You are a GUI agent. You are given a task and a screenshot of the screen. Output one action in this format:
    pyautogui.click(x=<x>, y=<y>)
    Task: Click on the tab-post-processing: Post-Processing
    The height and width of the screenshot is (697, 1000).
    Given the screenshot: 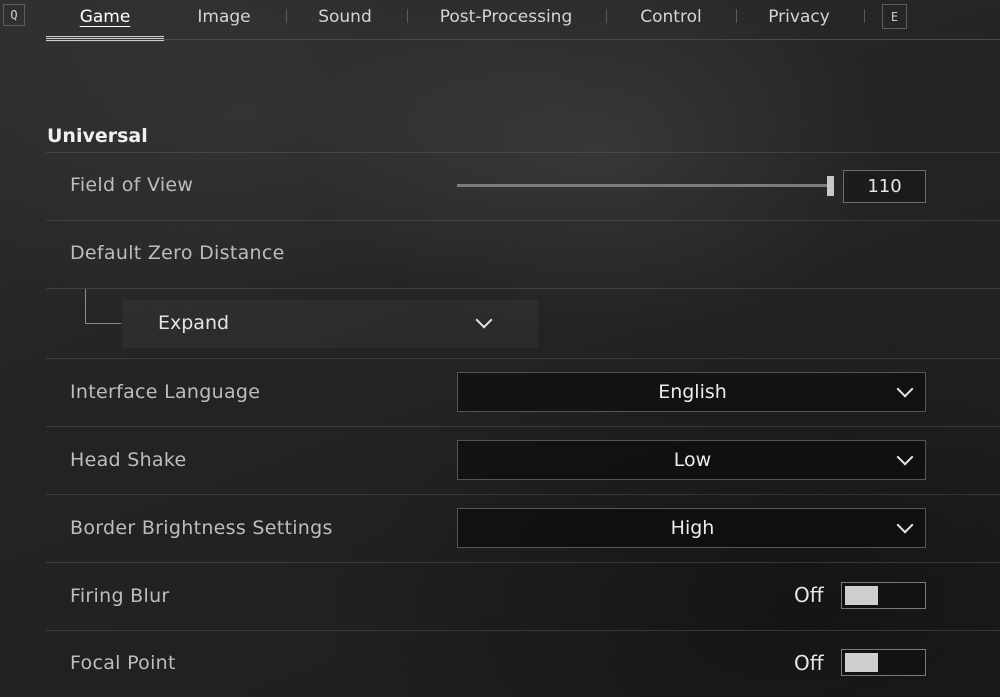 What is the action you would take?
    pyautogui.click(x=506, y=17)
    